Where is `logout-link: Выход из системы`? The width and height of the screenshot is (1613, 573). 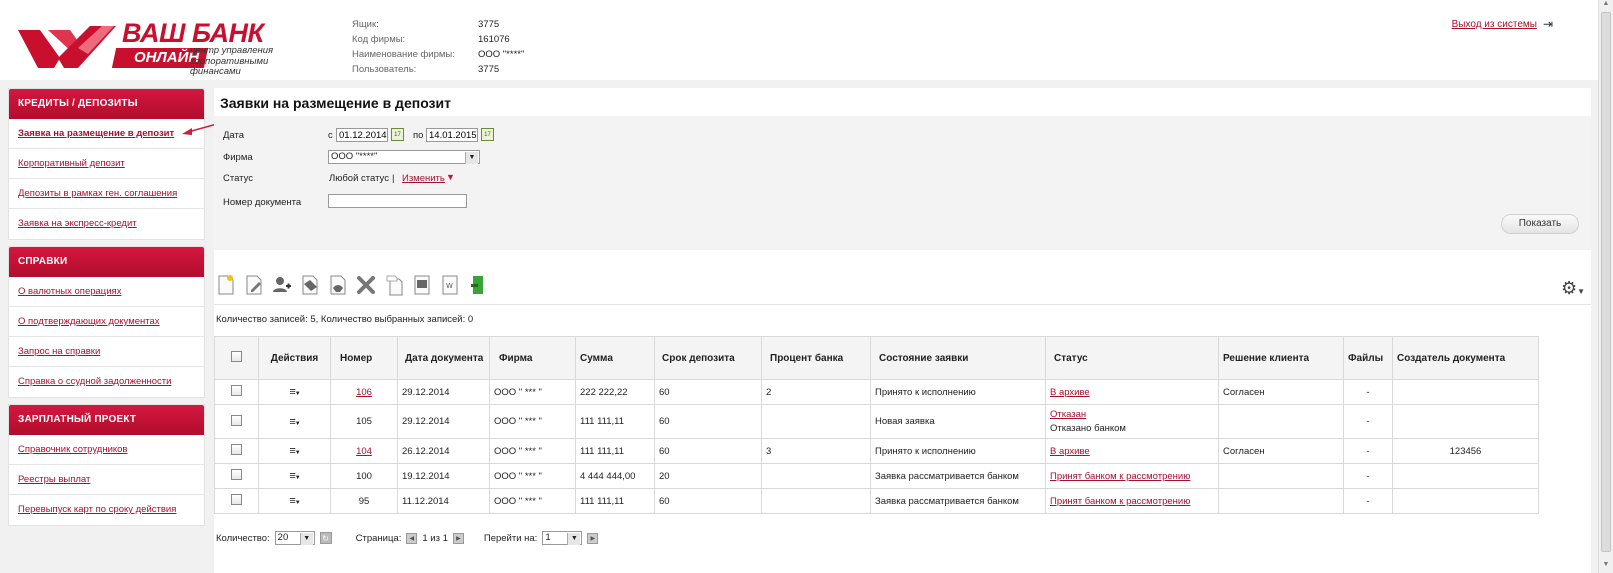
logout-link: Выход из системы is located at coordinates (1494, 24).